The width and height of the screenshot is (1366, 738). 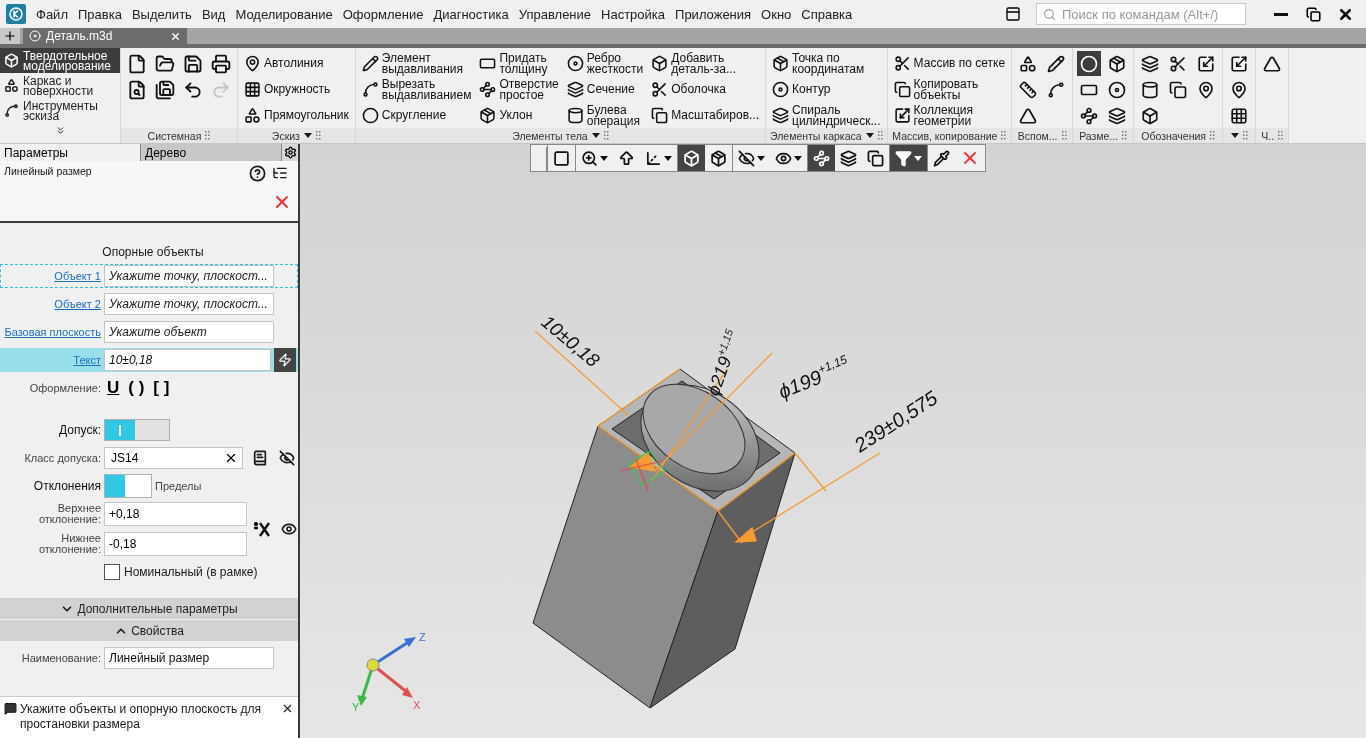 I want to click on styling-option: U, so click(x=113, y=388).